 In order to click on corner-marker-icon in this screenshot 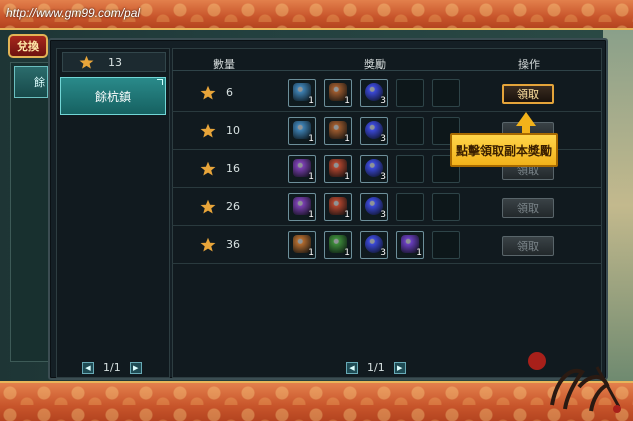, I will do `click(160, 82)`.